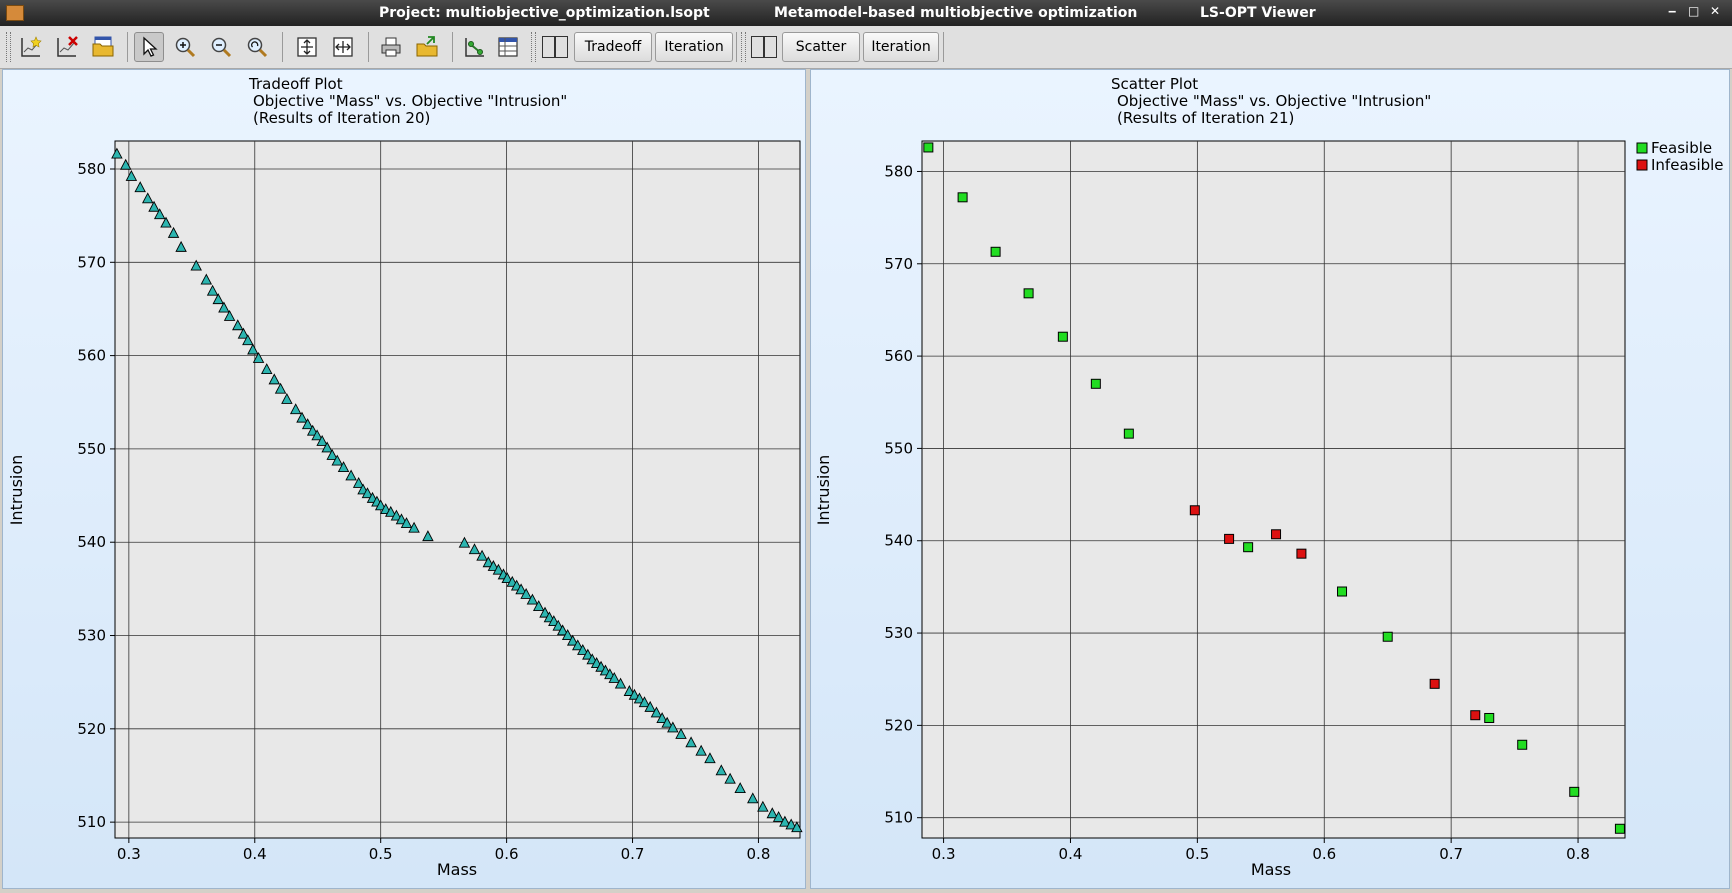 This screenshot has height=893, width=1732. What do you see at coordinates (555, 47) in the screenshot?
I see `split-view-button` at bounding box center [555, 47].